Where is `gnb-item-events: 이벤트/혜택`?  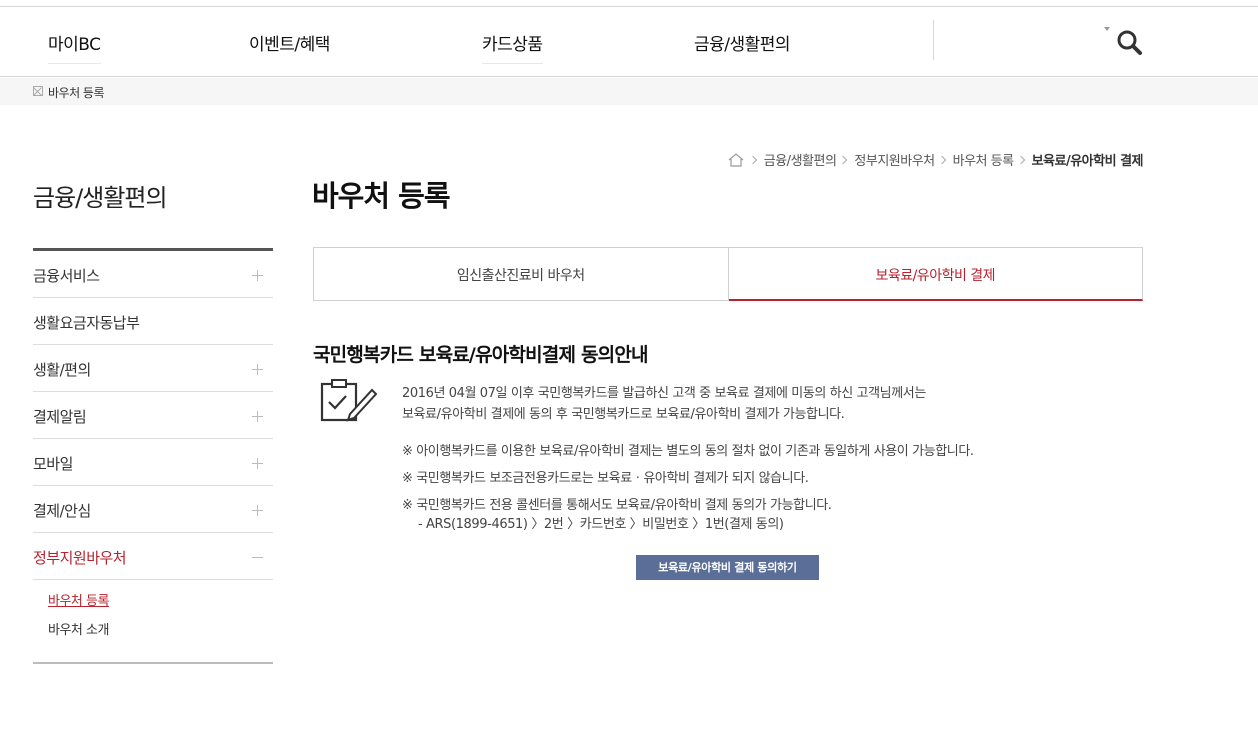 gnb-item-events: 이벤트/혜택 is located at coordinates (289, 42).